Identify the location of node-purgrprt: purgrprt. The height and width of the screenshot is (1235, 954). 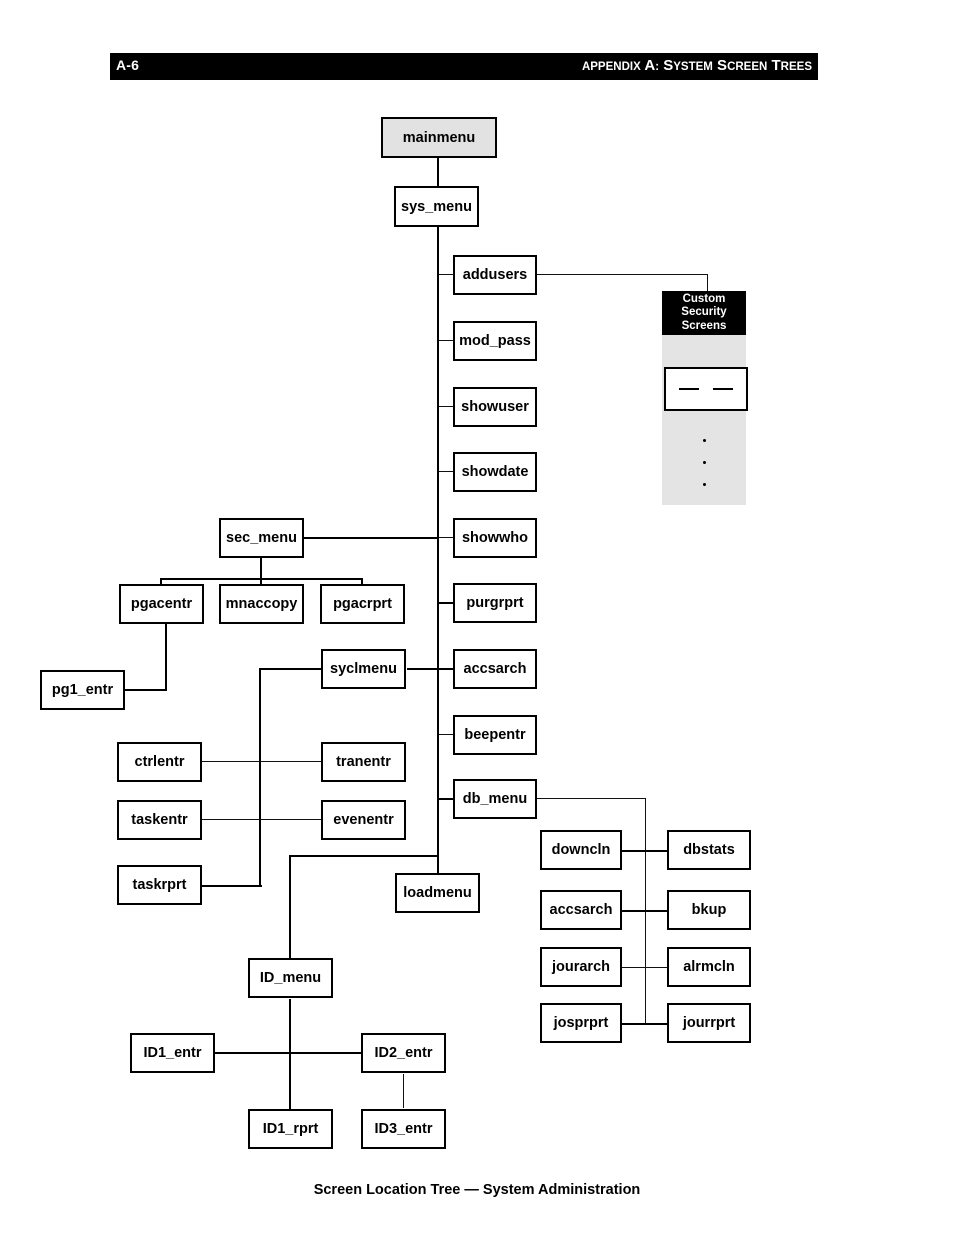
(495, 603).